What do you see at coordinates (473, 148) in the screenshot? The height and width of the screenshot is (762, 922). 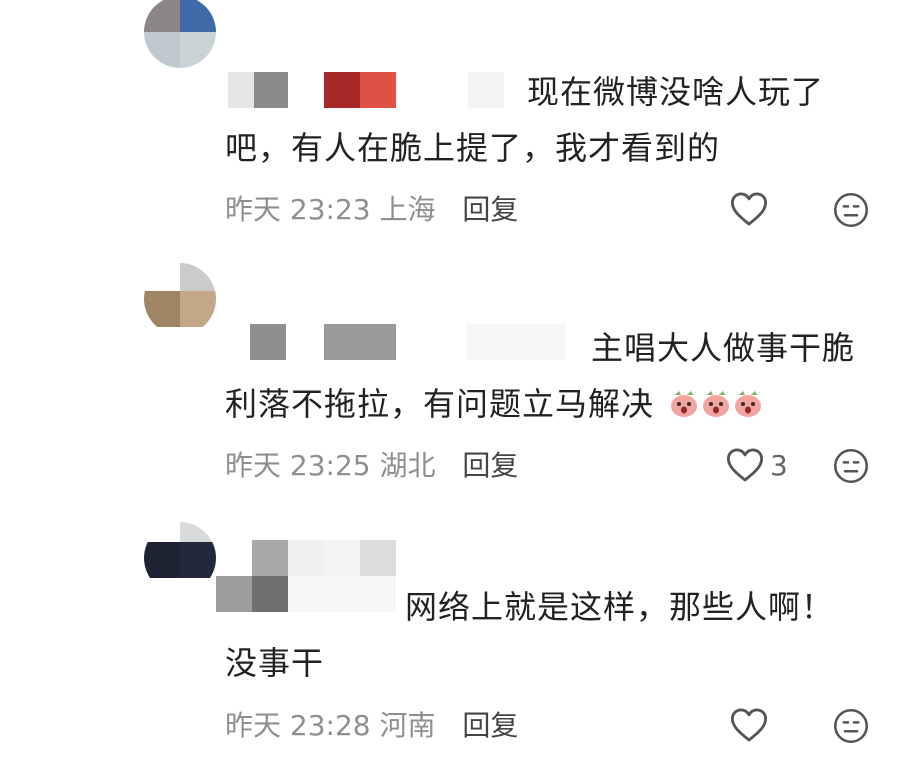 I see `comment-text-line2: 吧，有人在脆上提了，我才看到的` at bounding box center [473, 148].